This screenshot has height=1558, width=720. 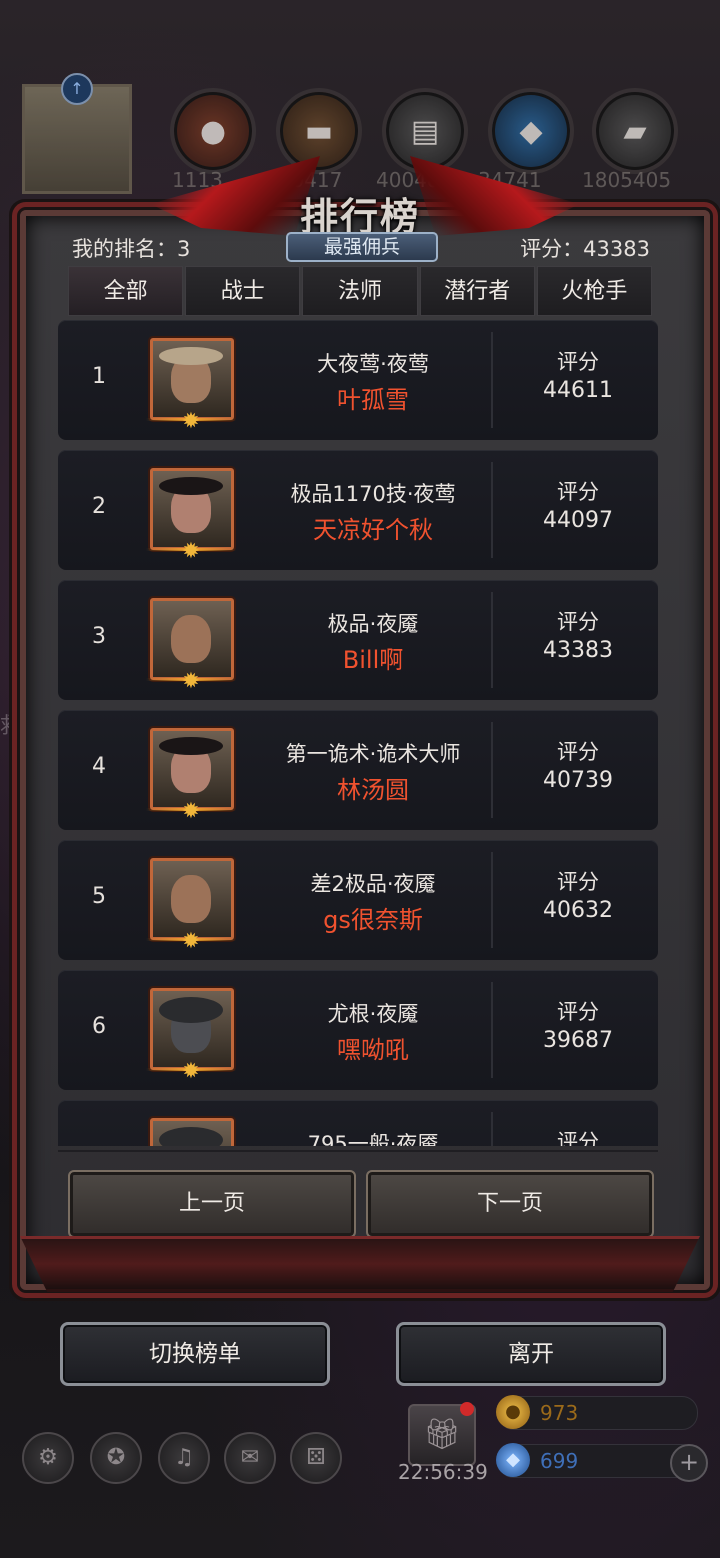 What do you see at coordinates (373, 1139) in the screenshot?
I see `hero-title: 795一般·夜魇` at bounding box center [373, 1139].